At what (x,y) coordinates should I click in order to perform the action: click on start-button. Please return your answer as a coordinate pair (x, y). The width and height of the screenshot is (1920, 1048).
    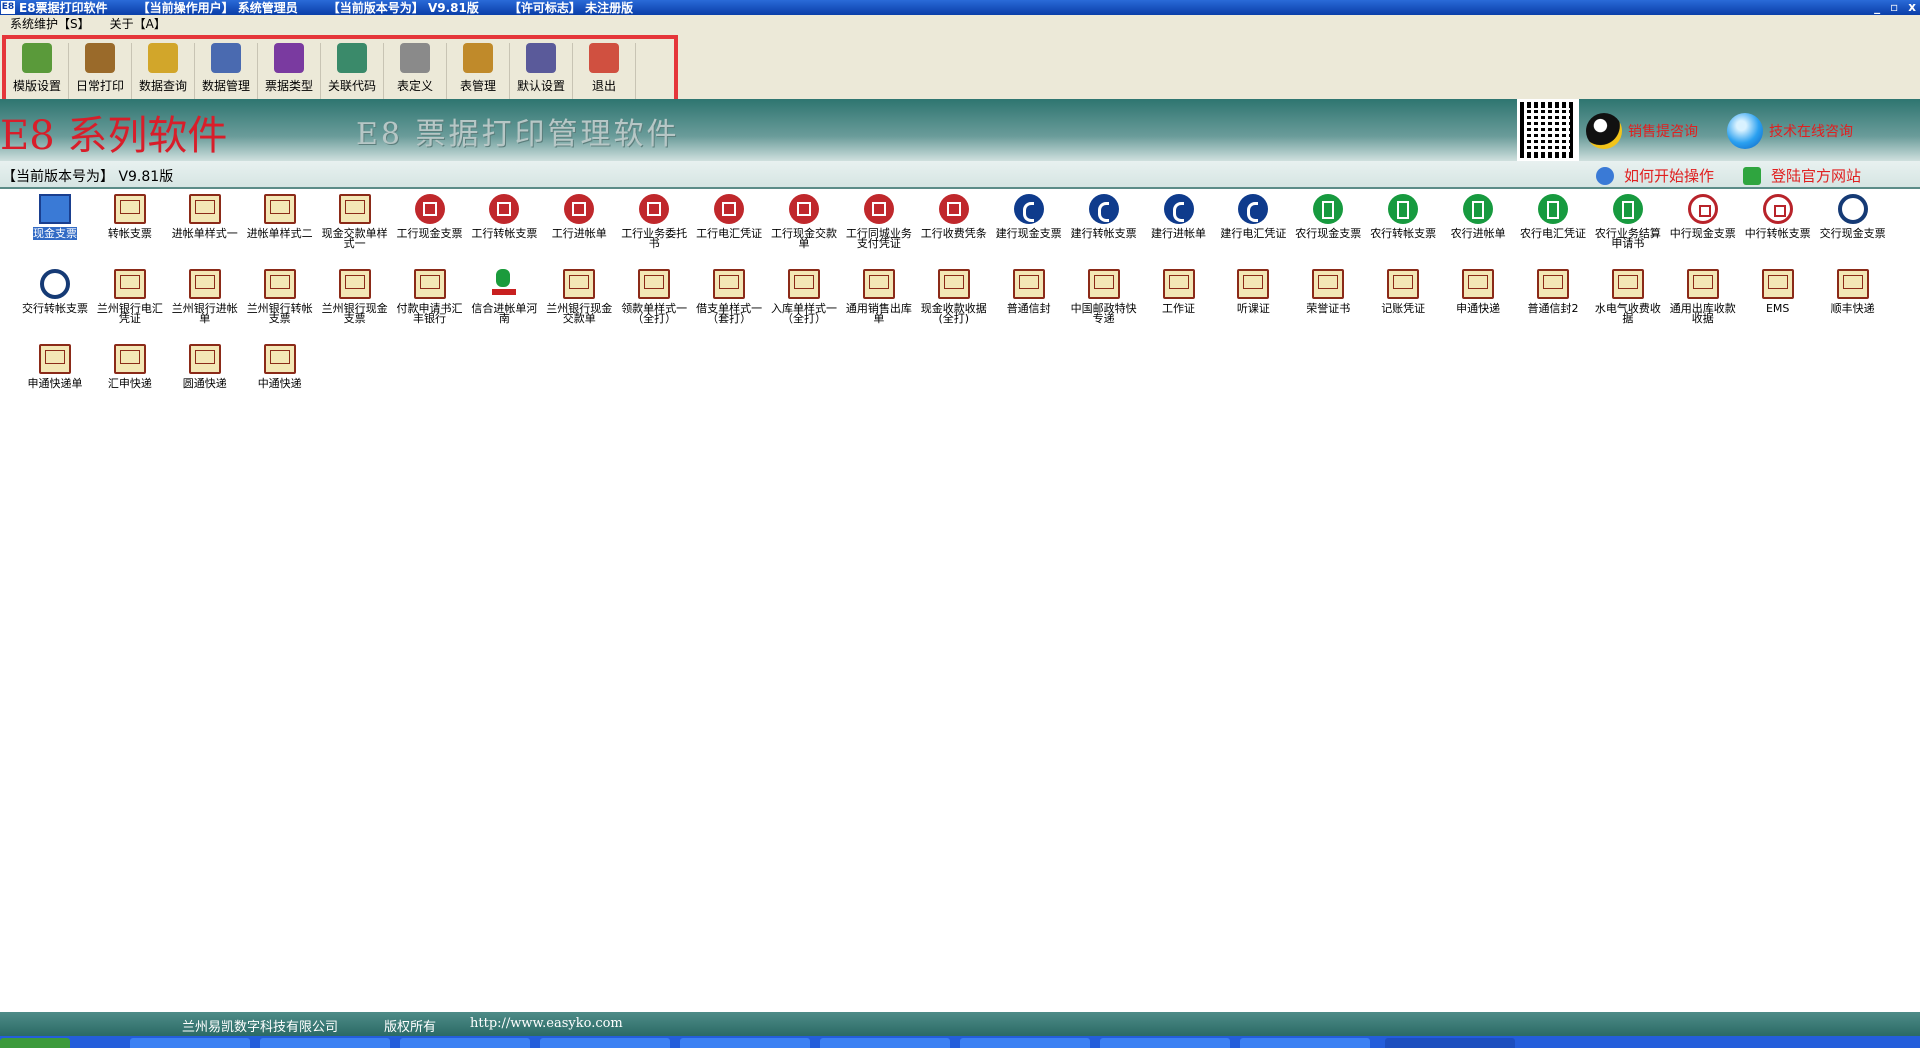
    Looking at the image, I should click on (35, 1043).